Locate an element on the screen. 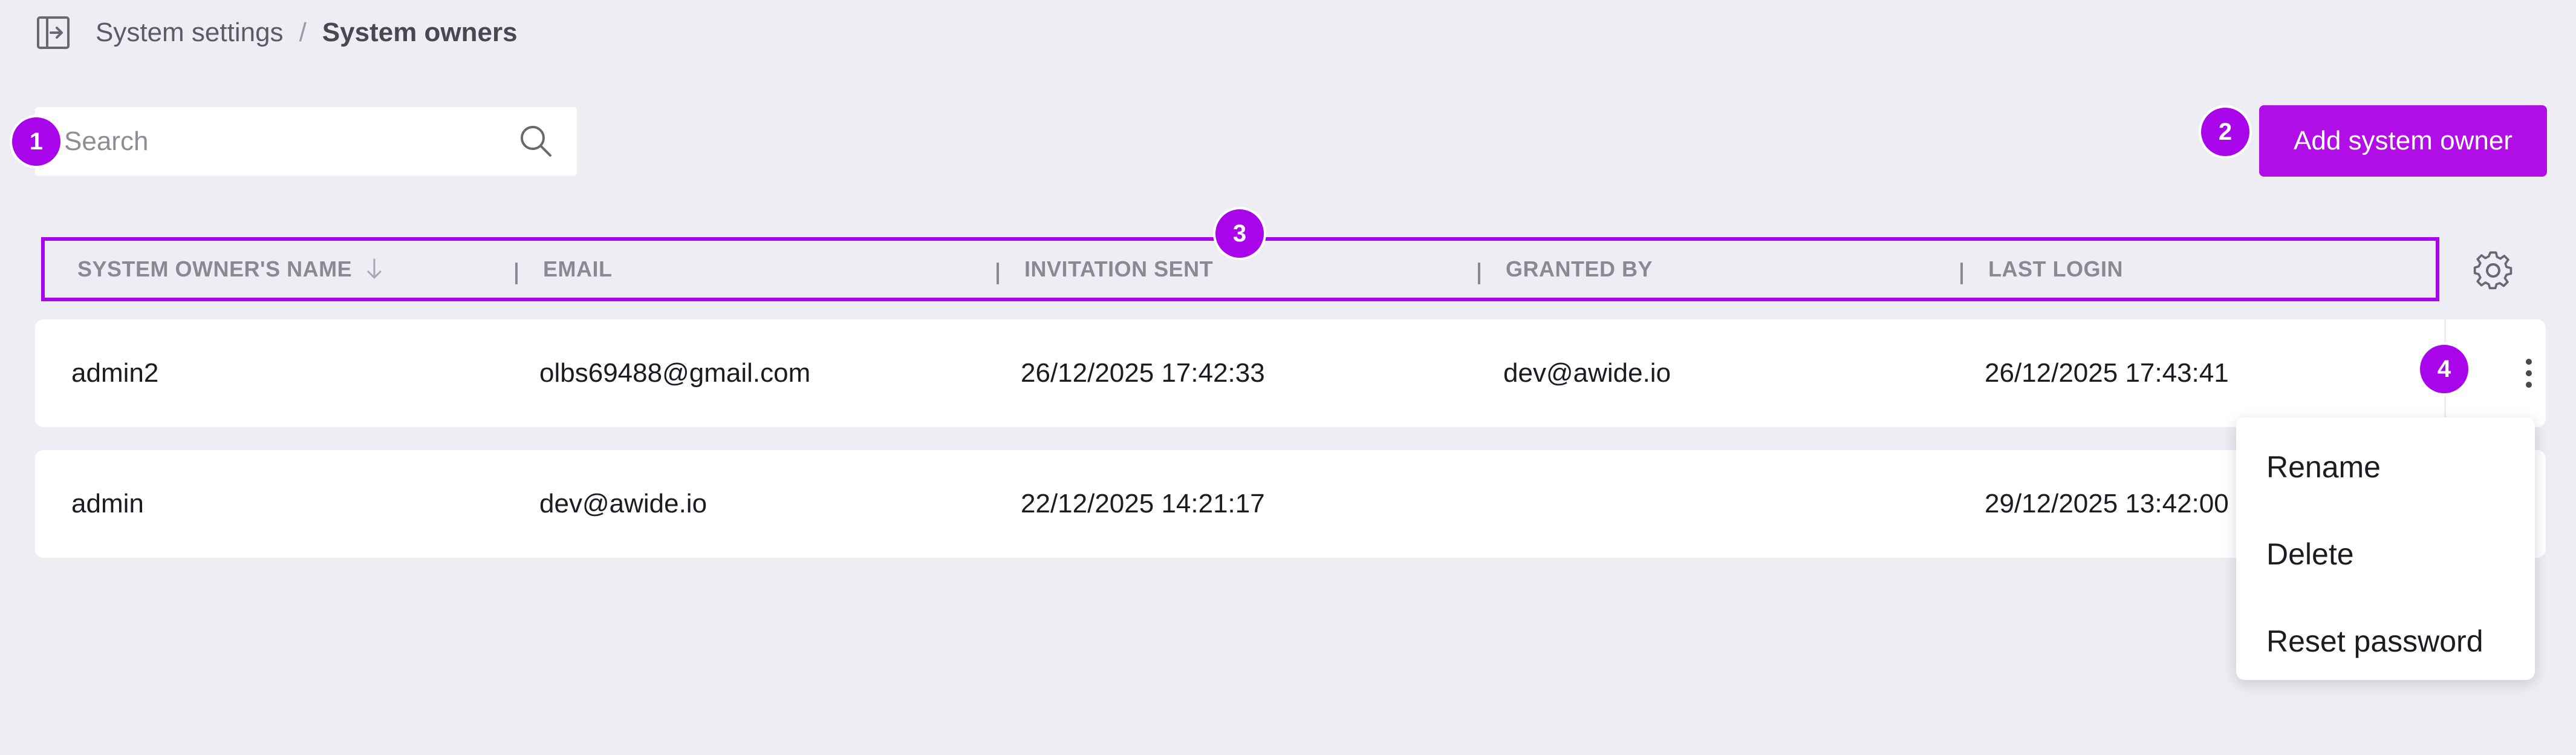 The image size is (2576, 755). search-box is located at coordinates (306, 141).